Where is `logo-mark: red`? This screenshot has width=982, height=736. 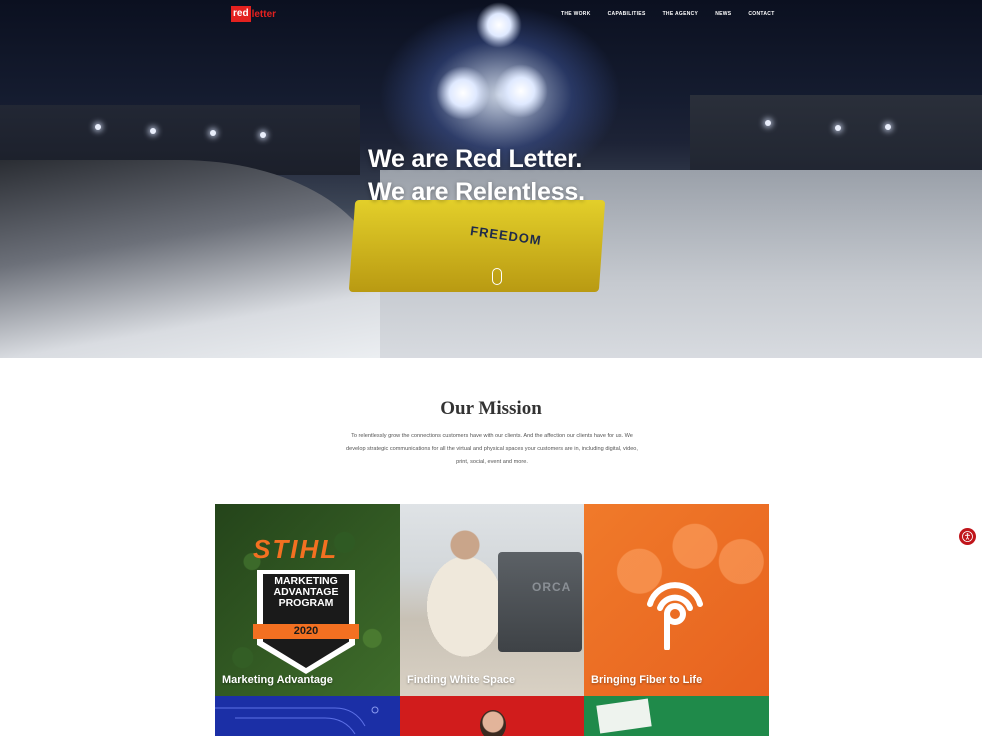 logo-mark: red is located at coordinates (241, 14).